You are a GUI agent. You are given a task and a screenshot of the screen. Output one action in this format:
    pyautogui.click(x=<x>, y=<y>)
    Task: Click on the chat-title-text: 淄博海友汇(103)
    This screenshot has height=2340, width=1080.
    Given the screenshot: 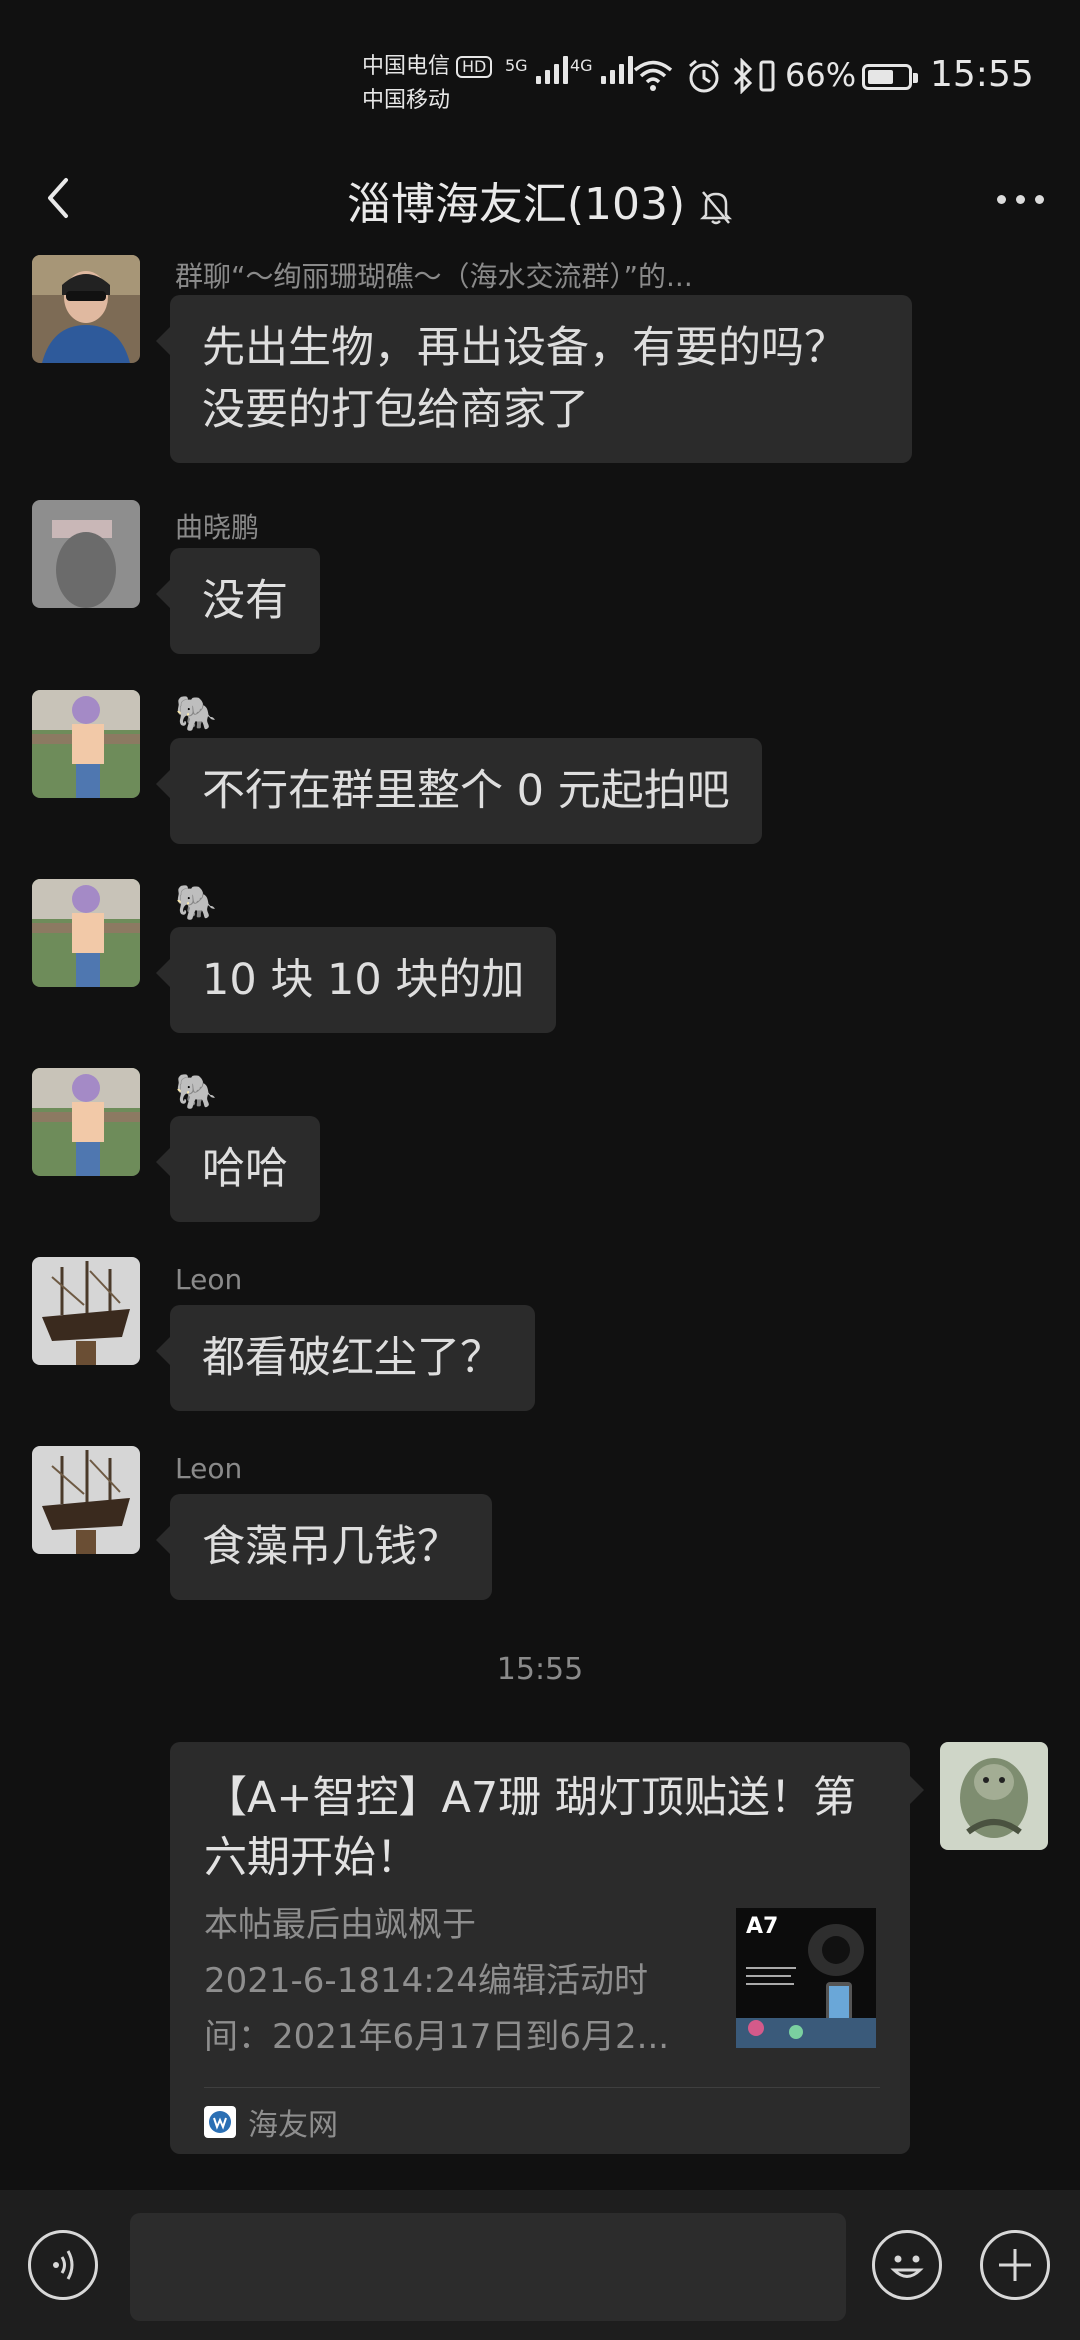 What is the action you would take?
    pyautogui.click(x=516, y=204)
    